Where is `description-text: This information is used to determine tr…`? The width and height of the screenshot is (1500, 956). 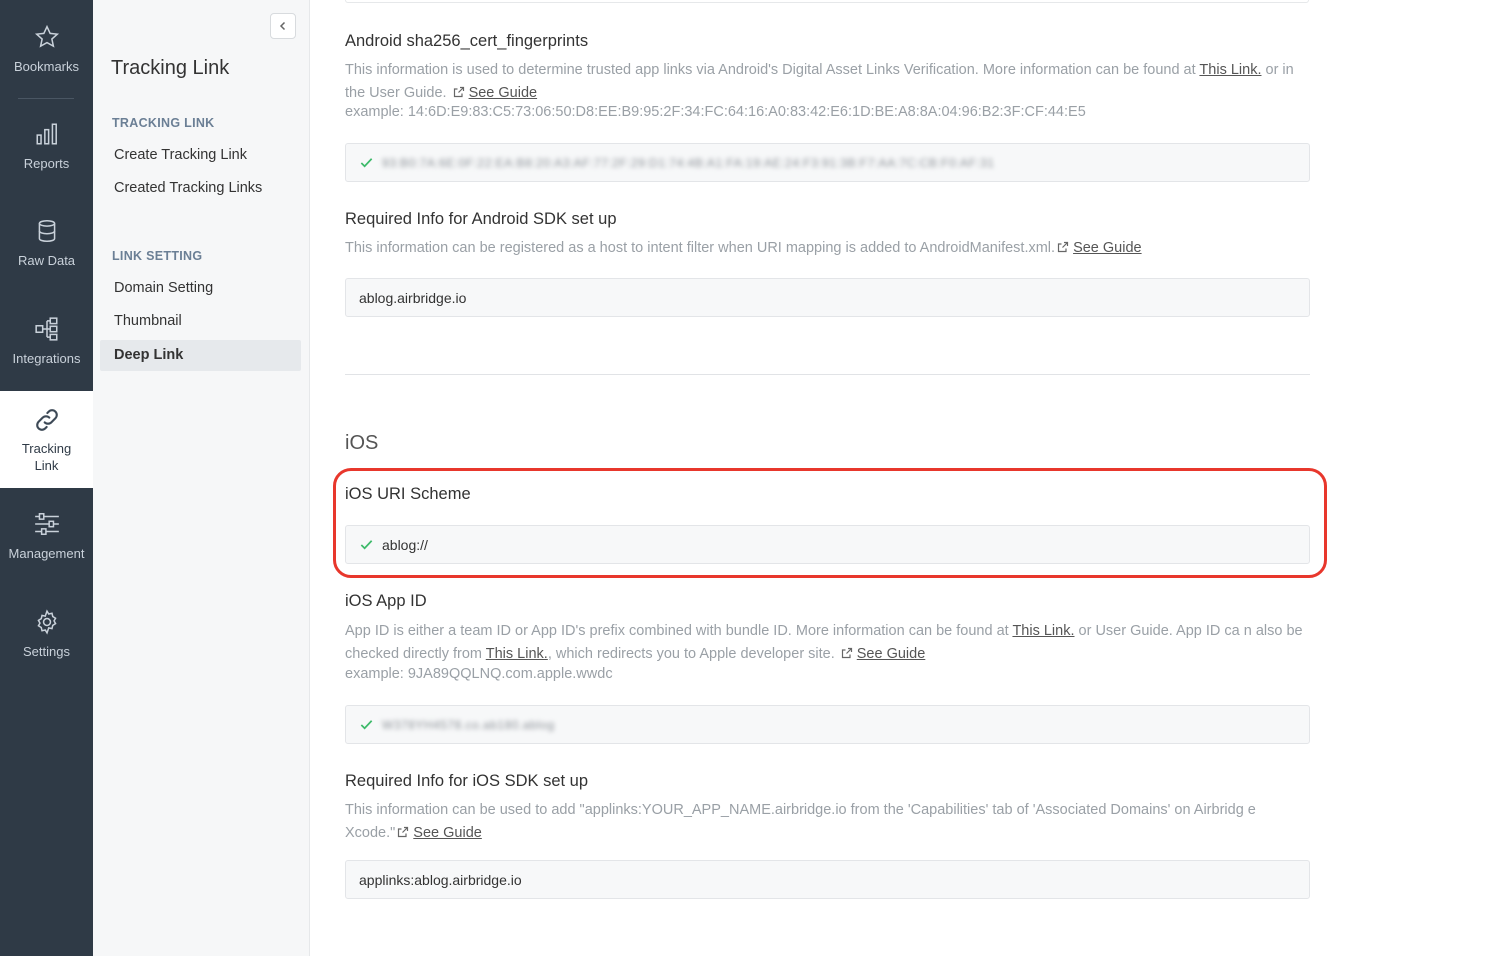
description-text: This information is used to determine tr… is located at coordinates (772, 70).